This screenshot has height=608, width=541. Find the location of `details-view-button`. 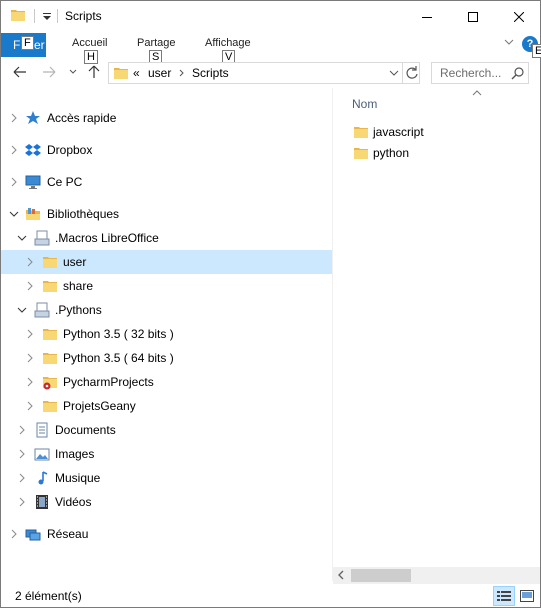

details-view-button is located at coordinates (504, 596).